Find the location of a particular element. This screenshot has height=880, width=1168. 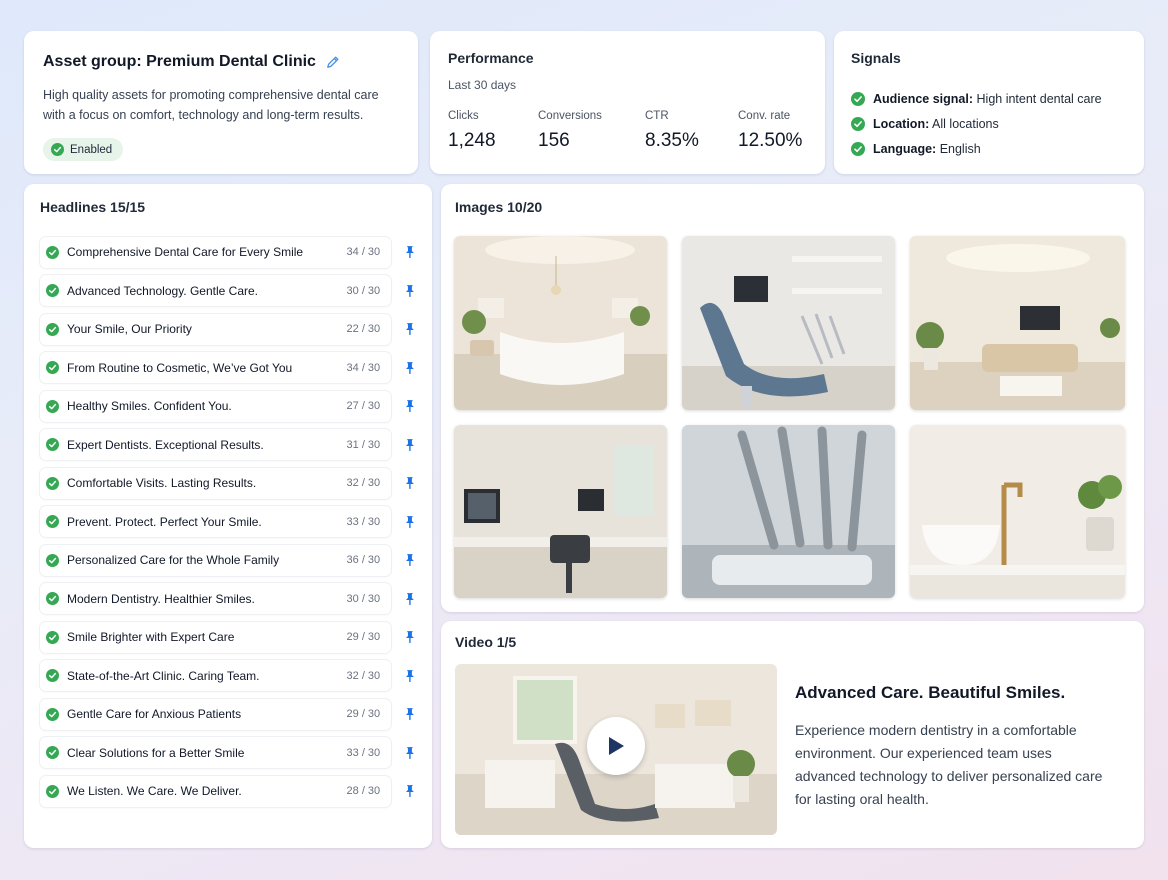

headline-item: Gentle Care for Anxious Patients 29 / 30 is located at coordinates (216, 714).